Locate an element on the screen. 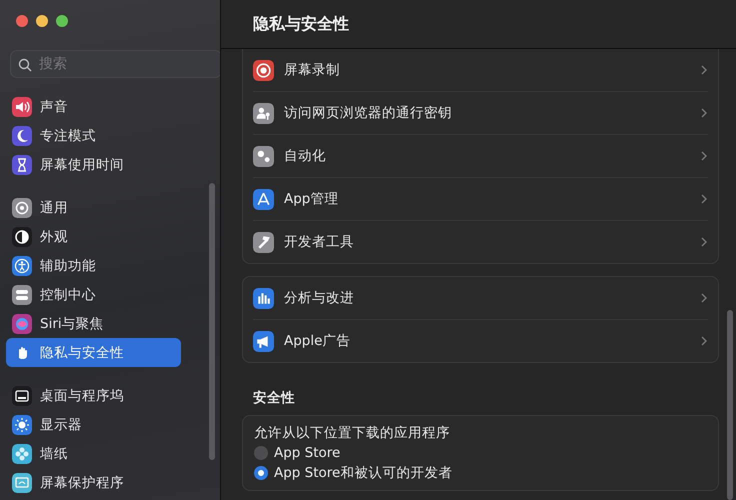 The width and height of the screenshot is (736, 500). settings-row: App管理 is located at coordinates (480, 198).